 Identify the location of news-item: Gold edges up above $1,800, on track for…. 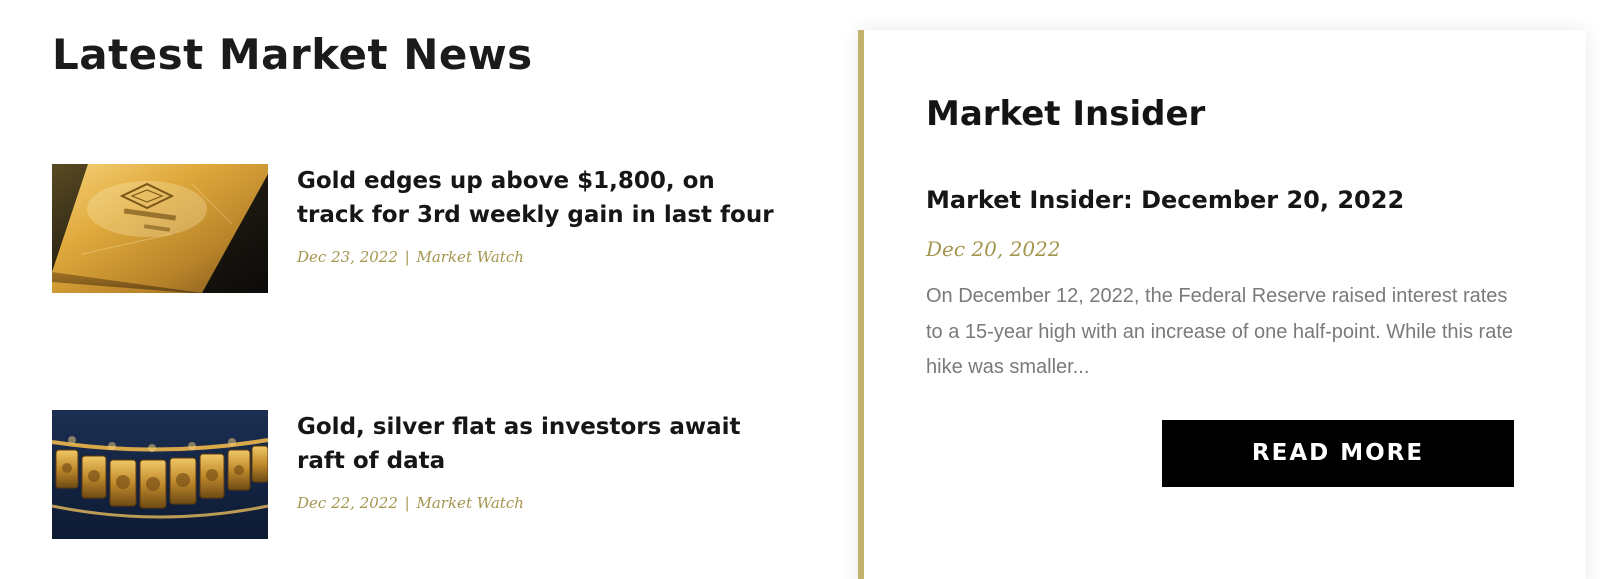
(417, 229).